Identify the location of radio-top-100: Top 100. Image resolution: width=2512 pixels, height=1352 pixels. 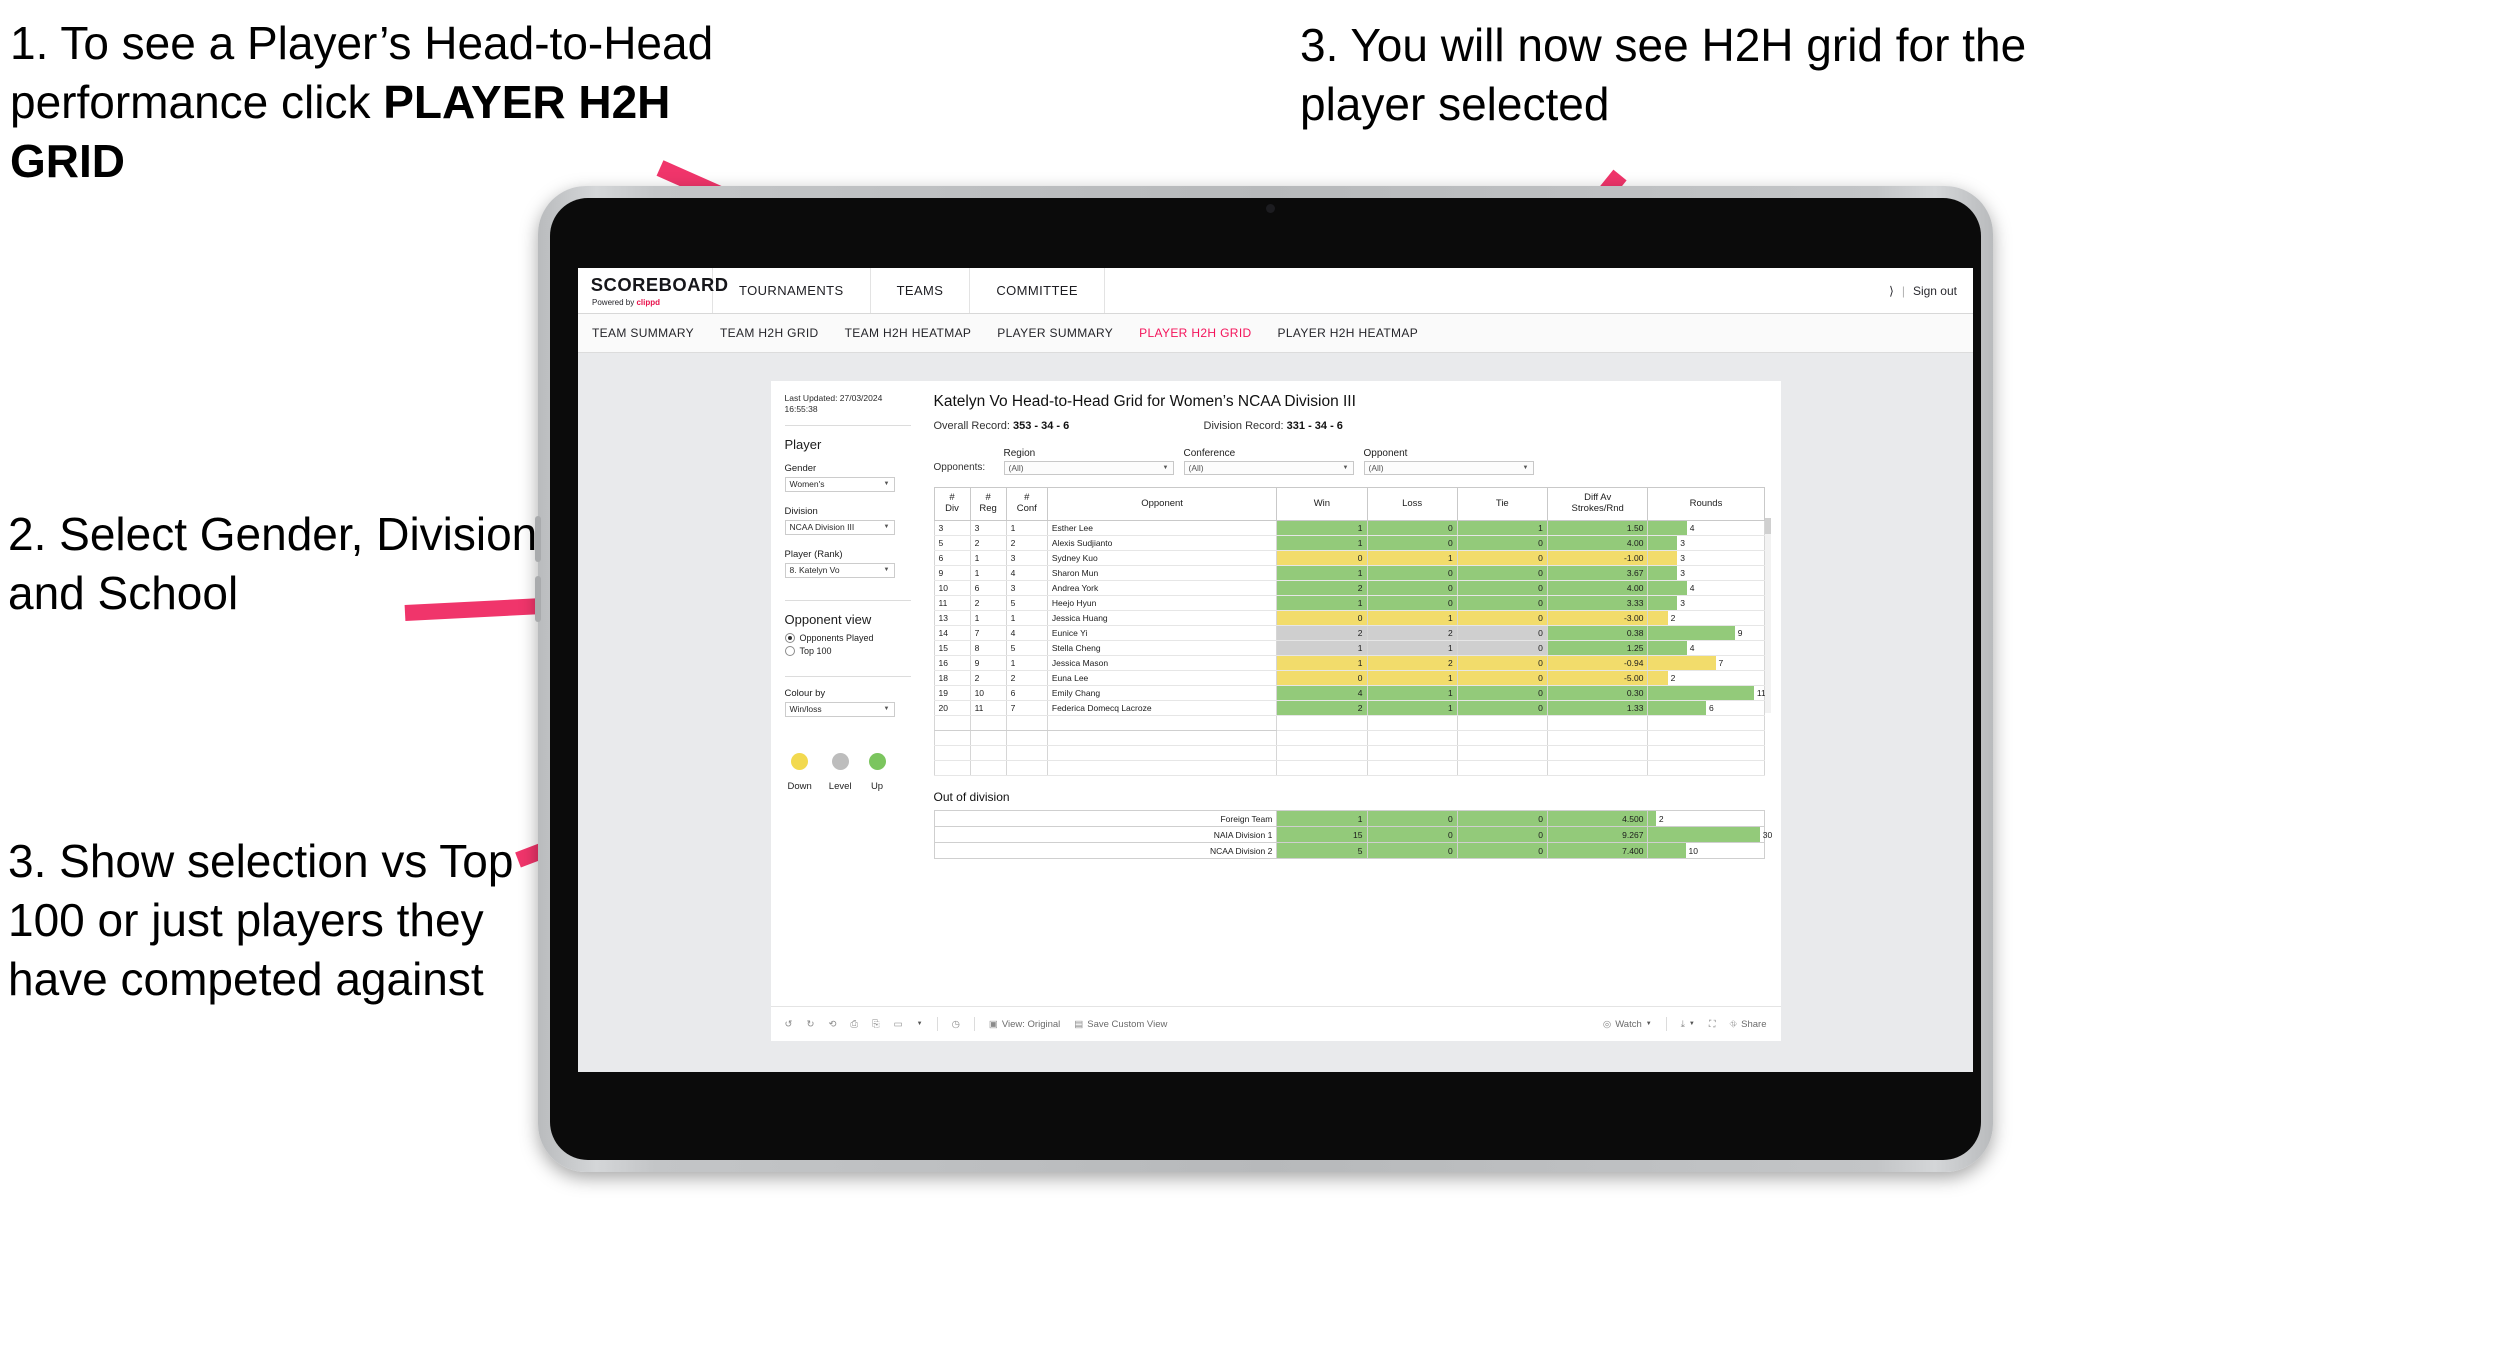
(854, 650).